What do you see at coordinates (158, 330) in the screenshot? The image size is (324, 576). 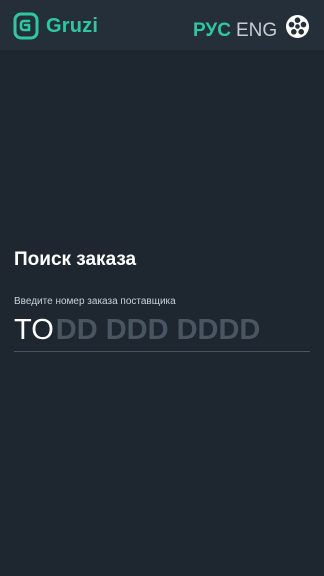 I see `order-mask-placeholder: DD DDD DDDD` at bounding box center [158, 330].